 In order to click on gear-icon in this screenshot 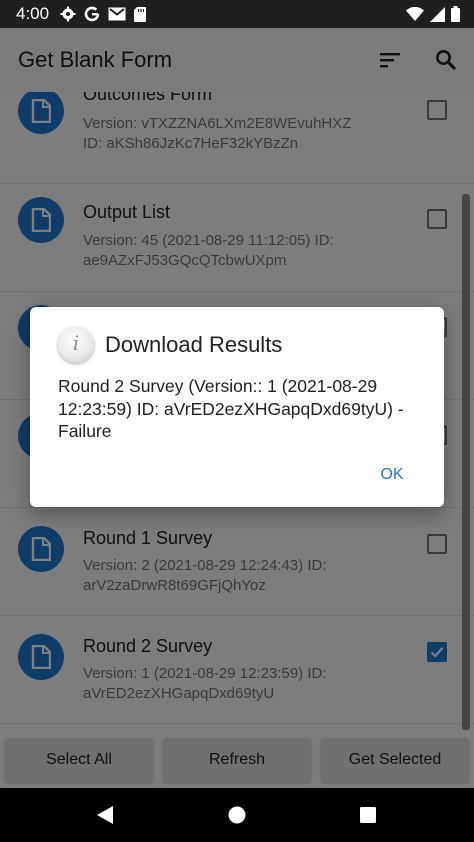, I will do `click(68, 14)`.